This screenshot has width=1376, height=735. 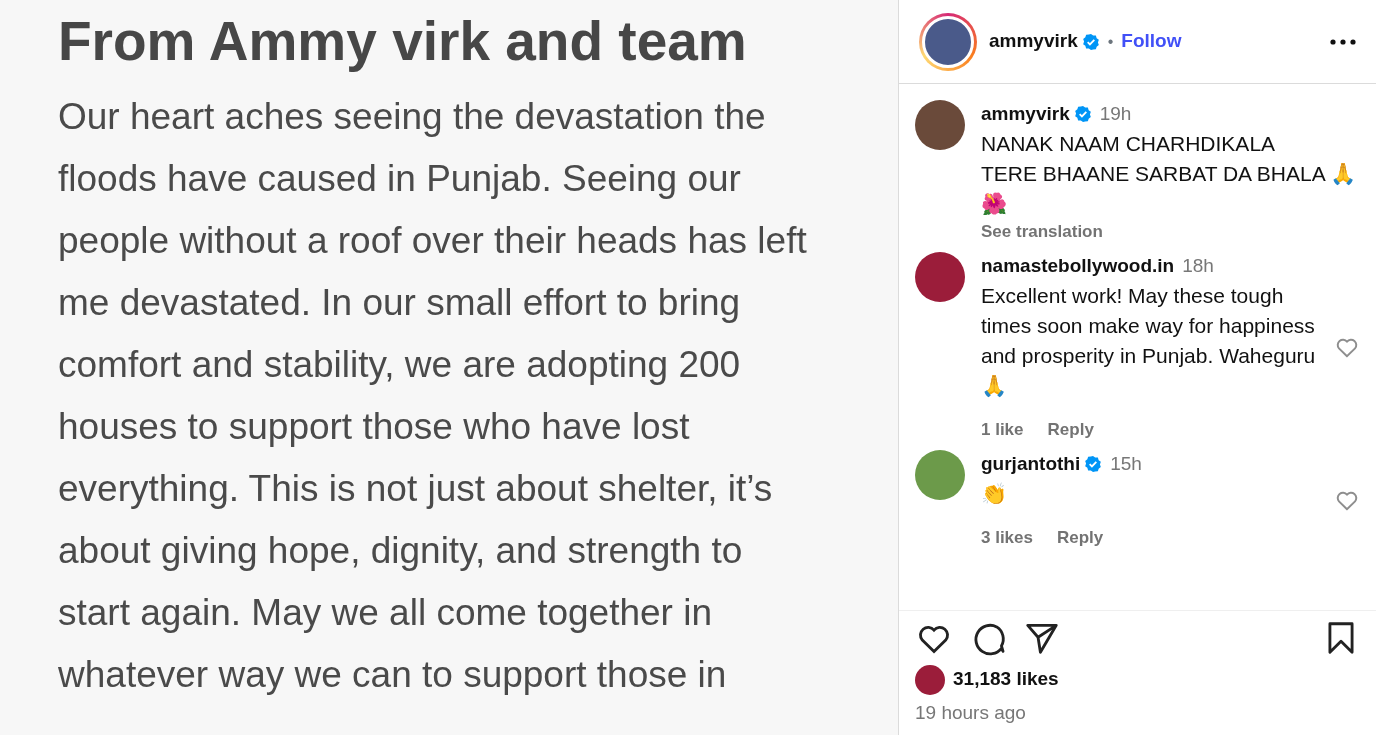 I want to click on comment-text: Excellent work! May these tough times soon make way for happiness and prosperity in Punjab. Waheguru 🙏, so click(x=1149, y=340).